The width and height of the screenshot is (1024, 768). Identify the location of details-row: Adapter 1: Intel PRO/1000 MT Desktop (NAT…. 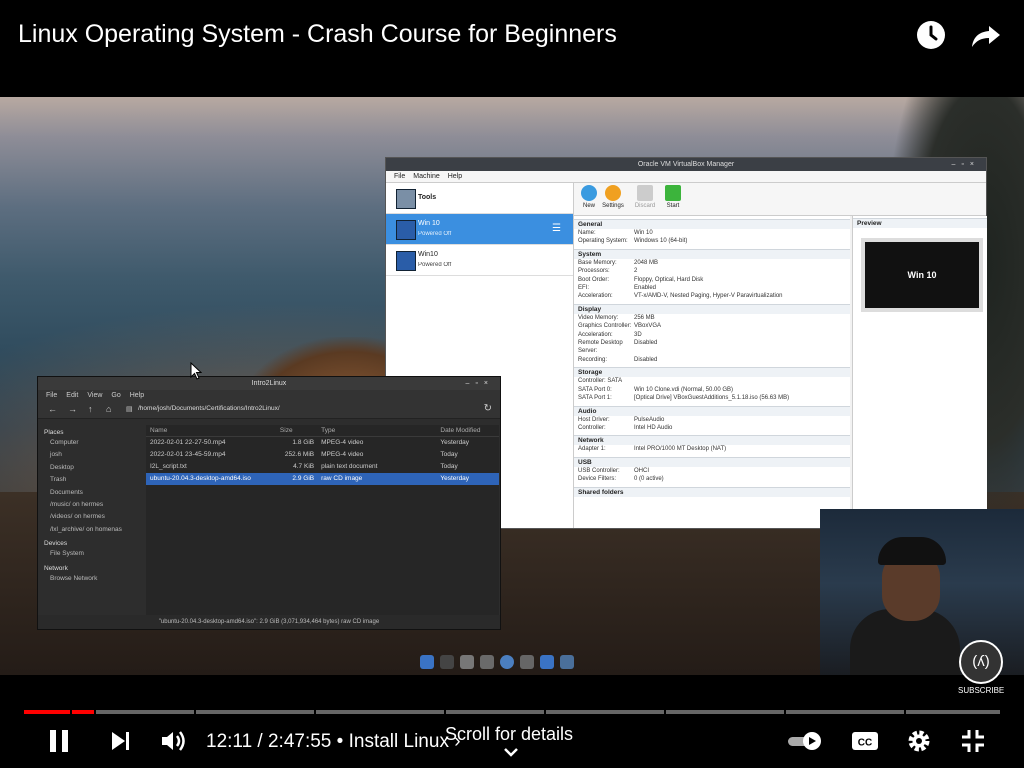
(712, 449).